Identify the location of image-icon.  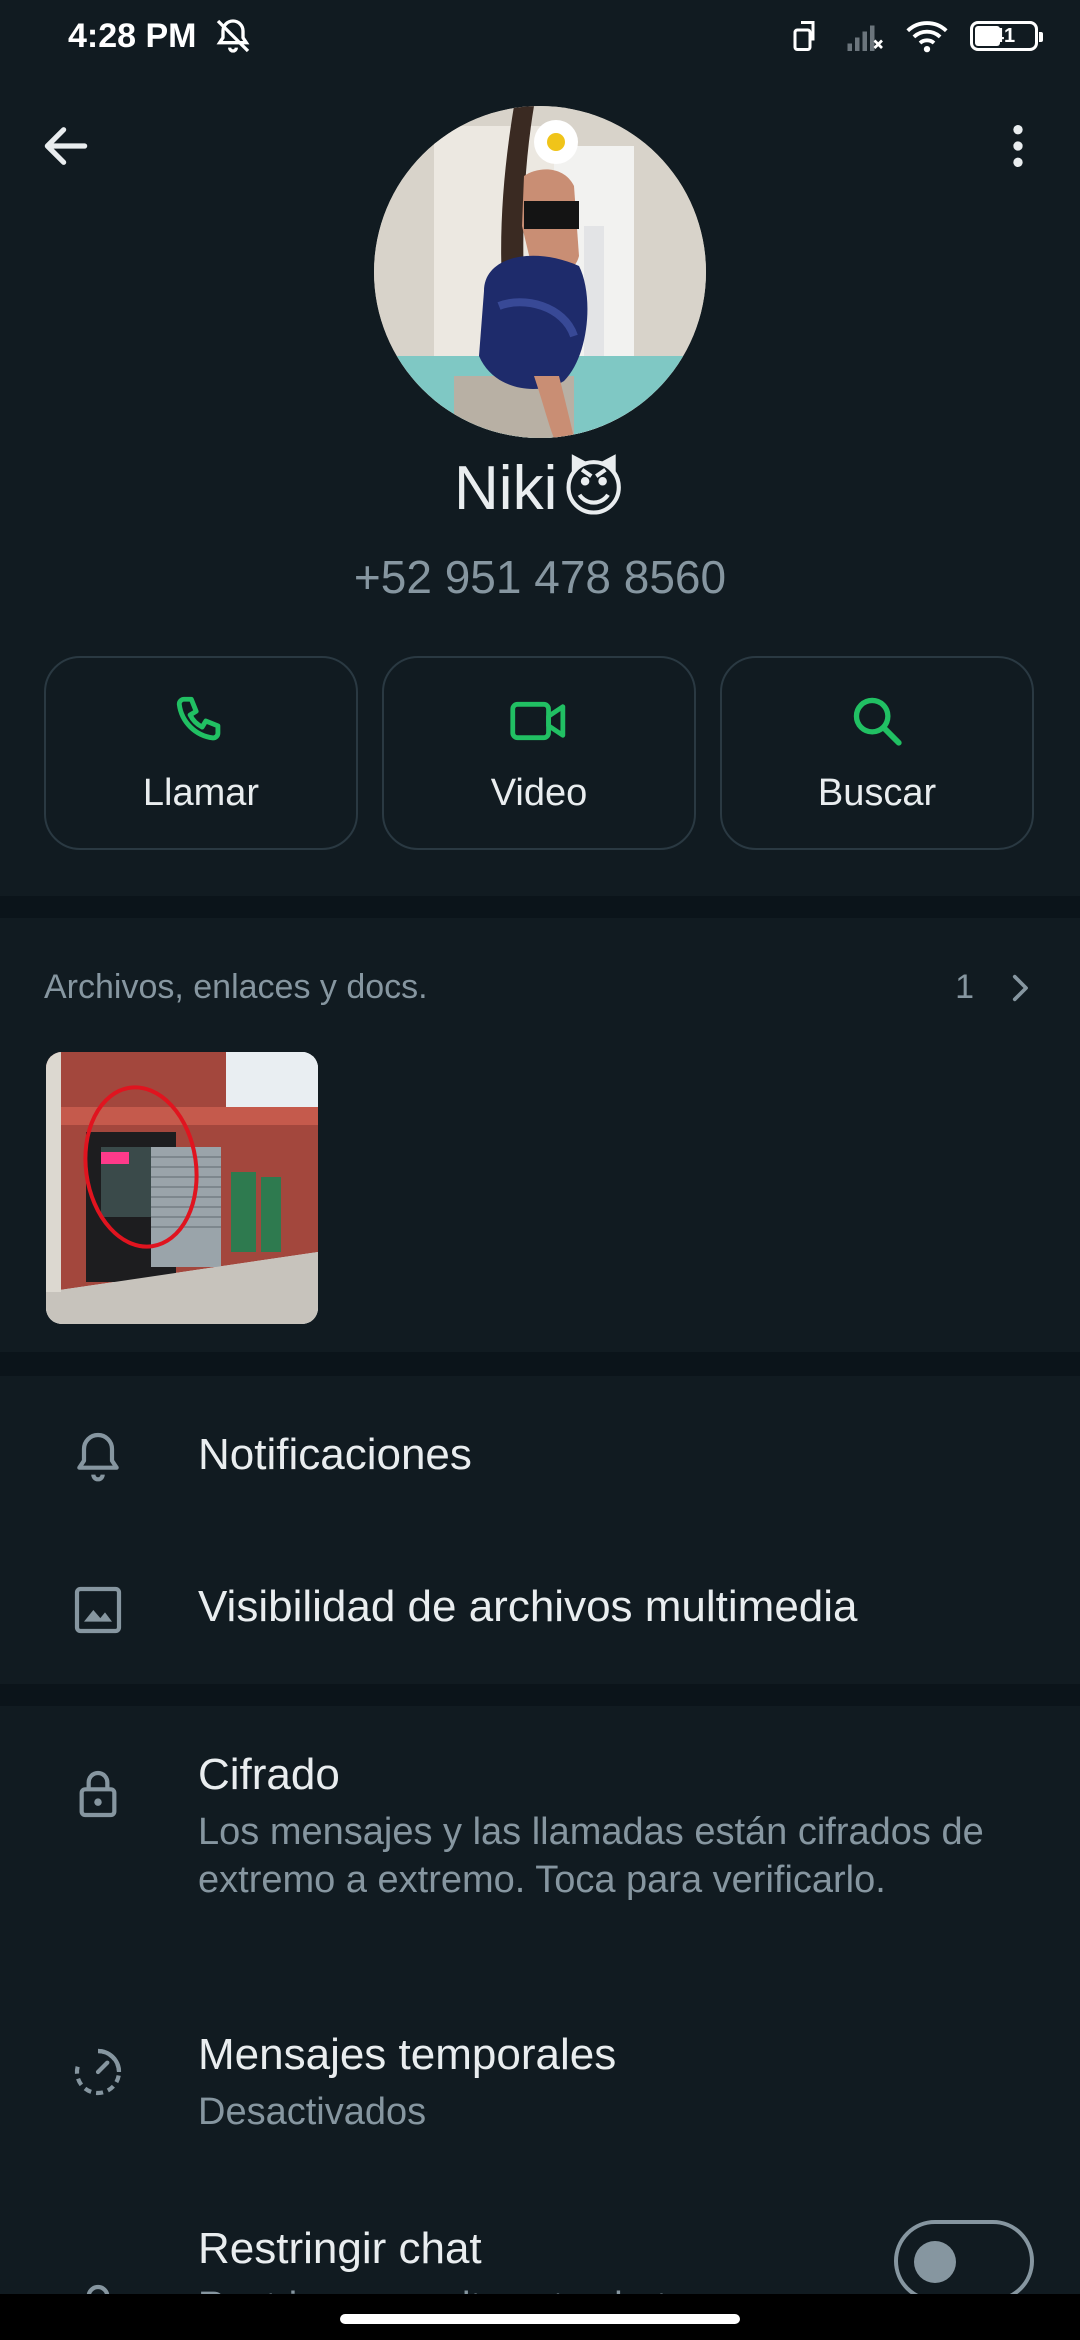
(98, 1610).